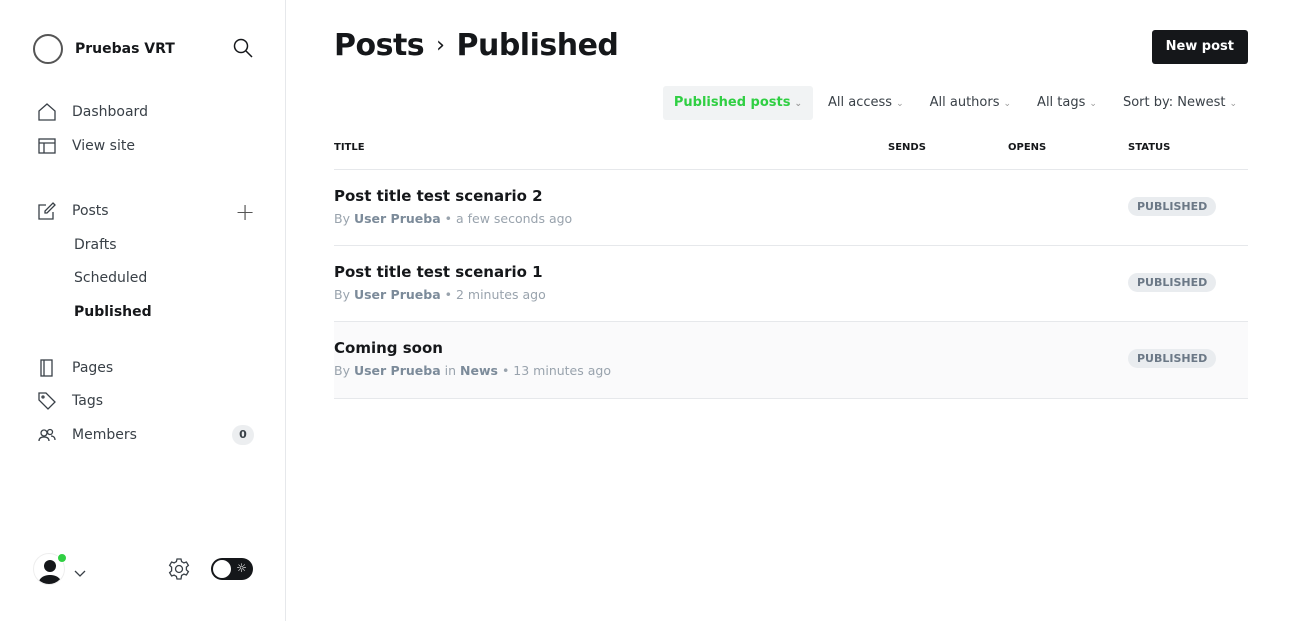  What do you see at coordinates (110, 112) in the screenshot?
I see `label: Dashboard` at bounding box center [110, 112].